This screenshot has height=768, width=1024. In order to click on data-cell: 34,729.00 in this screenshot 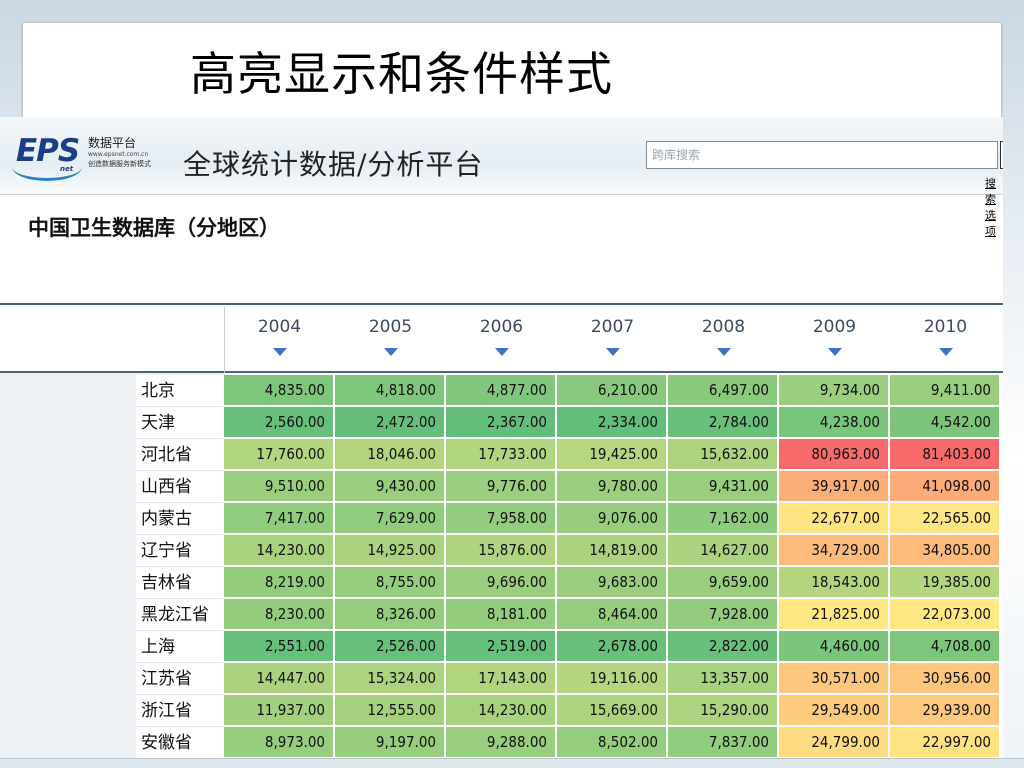, I will do `click(834, 550)`.